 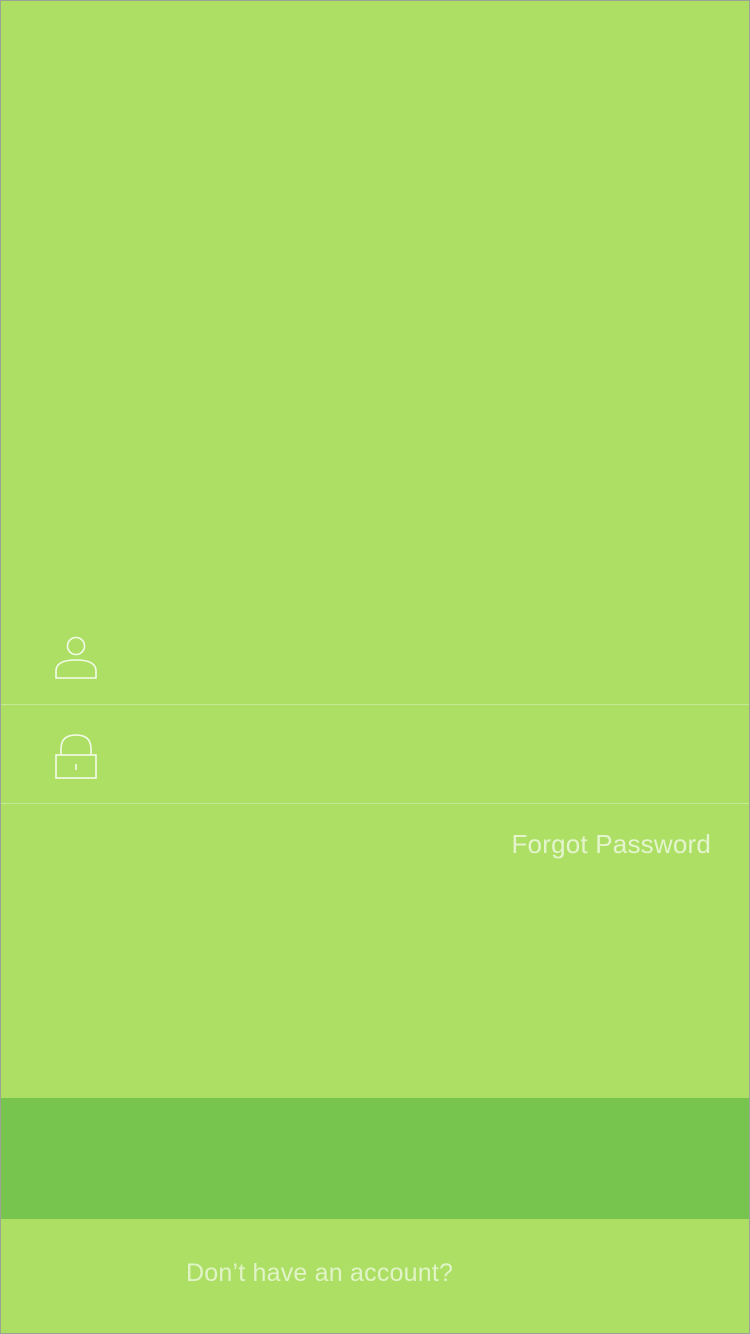 I want to click on login-button, so click(x=375, y=1158).